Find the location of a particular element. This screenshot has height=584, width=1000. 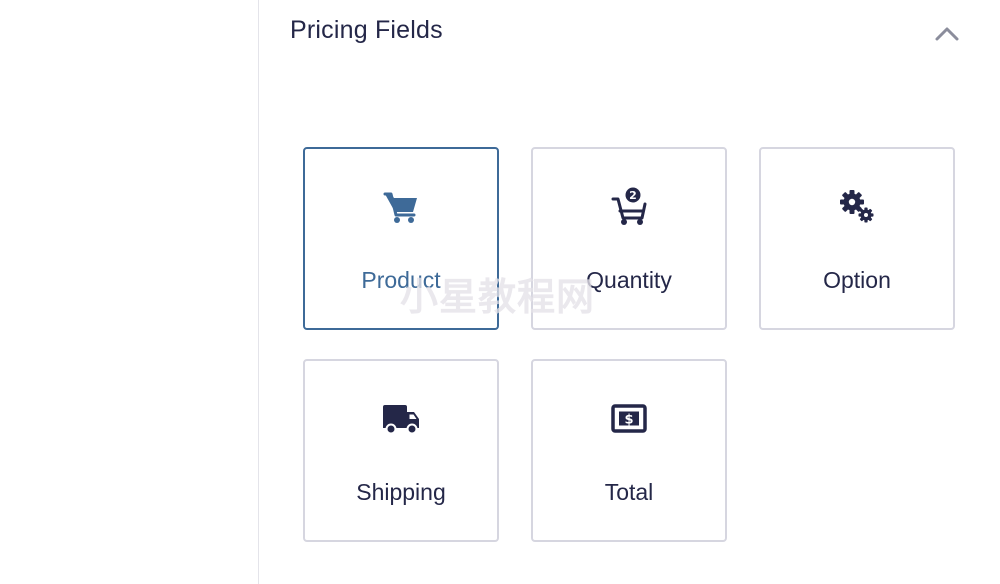

field-card-label: Product is located at coordinates (401, 280).